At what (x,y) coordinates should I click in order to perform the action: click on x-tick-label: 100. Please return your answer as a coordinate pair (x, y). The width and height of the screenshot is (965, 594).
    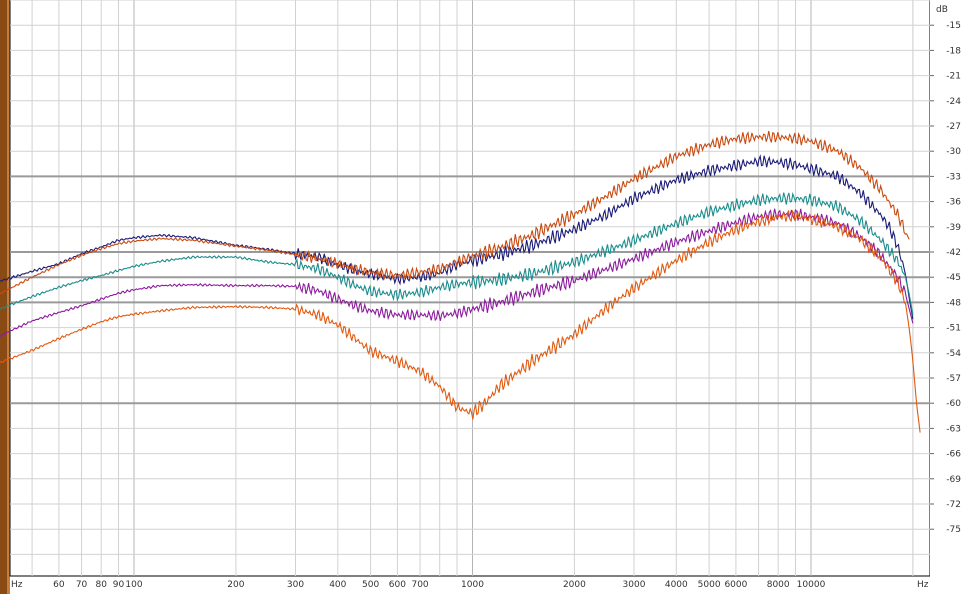
    Looking at the image, I should click on (133, 585).